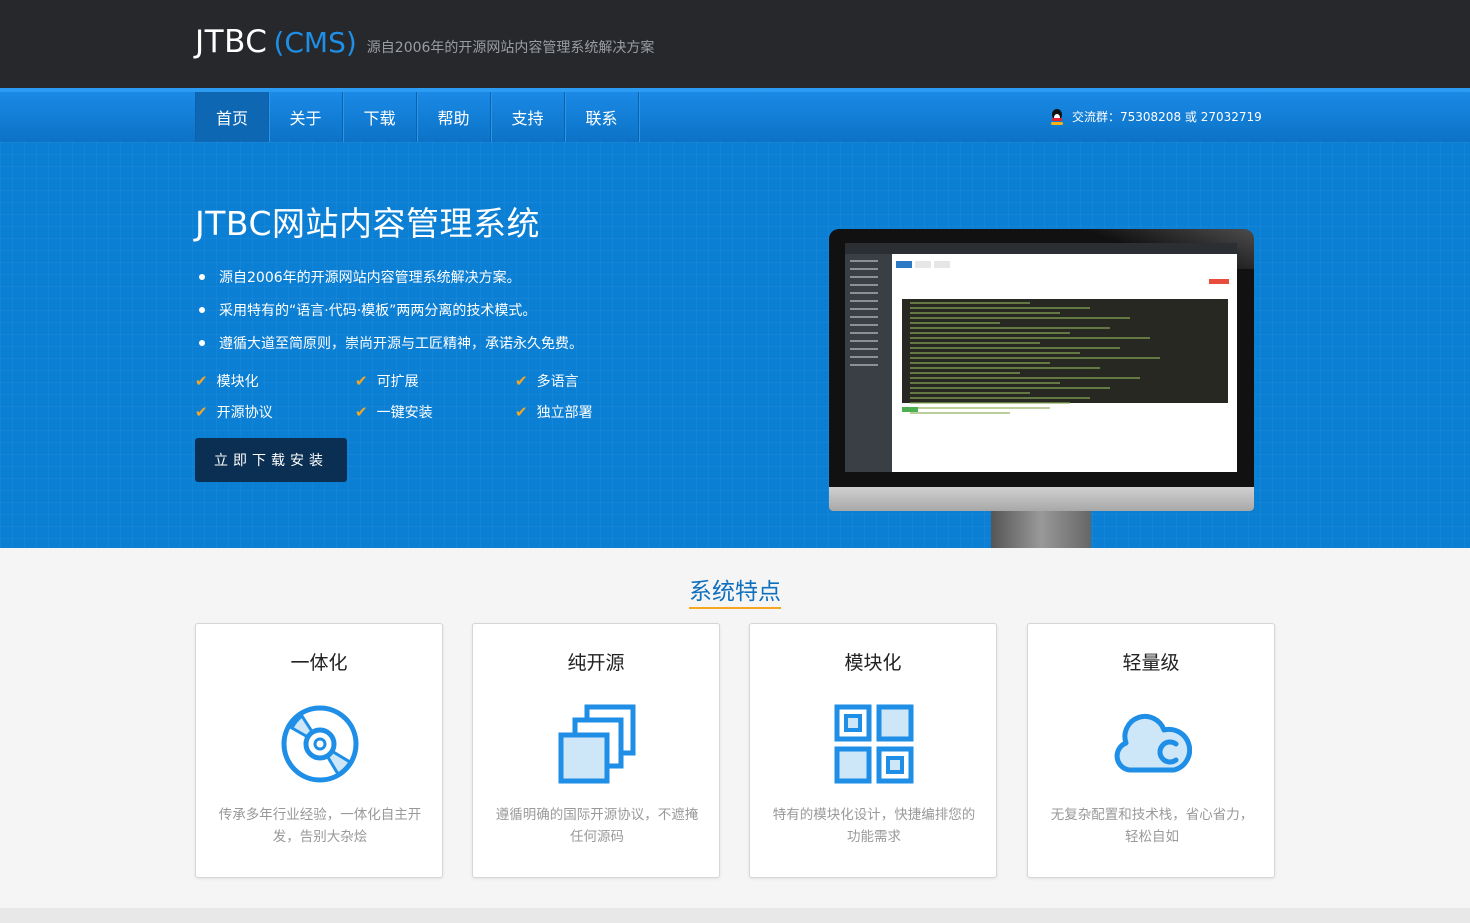 Image resolution: width=1470 pixels, height=923 pixels. I want to click on card-title: 纯开源, so click(596, 663).